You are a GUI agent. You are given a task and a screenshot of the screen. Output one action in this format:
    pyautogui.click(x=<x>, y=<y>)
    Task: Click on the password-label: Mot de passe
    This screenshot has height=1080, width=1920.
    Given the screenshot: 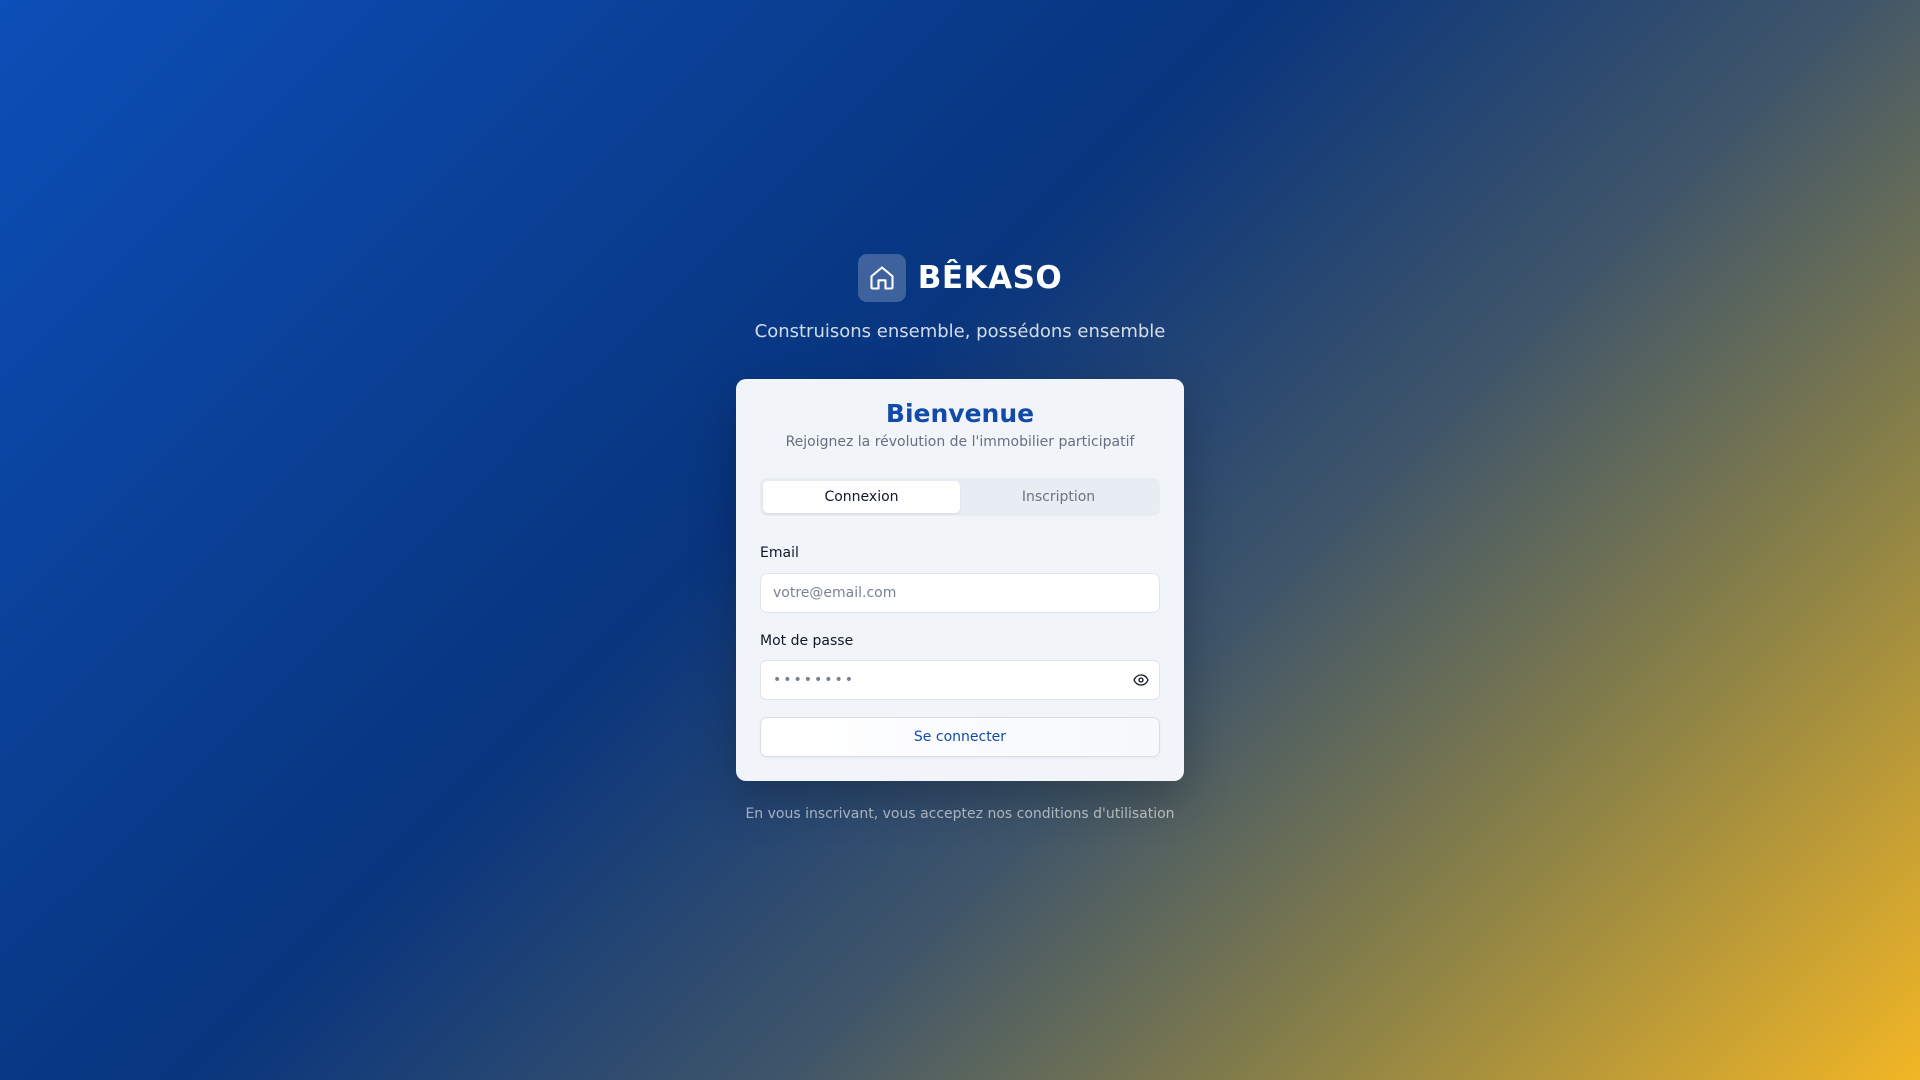 What is the action you would take?
    pyautogui.click(x=807, y=641)
    